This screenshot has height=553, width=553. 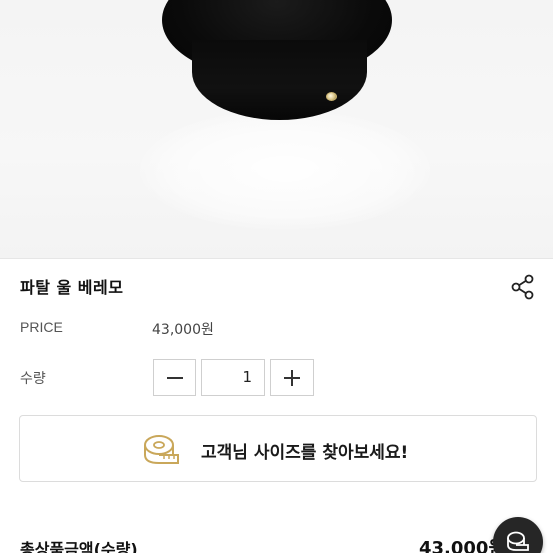 What do you see at coordinates (233, 377) in the screenshot?
I see `quantity-input: 1` at bounding box center [233, 377].